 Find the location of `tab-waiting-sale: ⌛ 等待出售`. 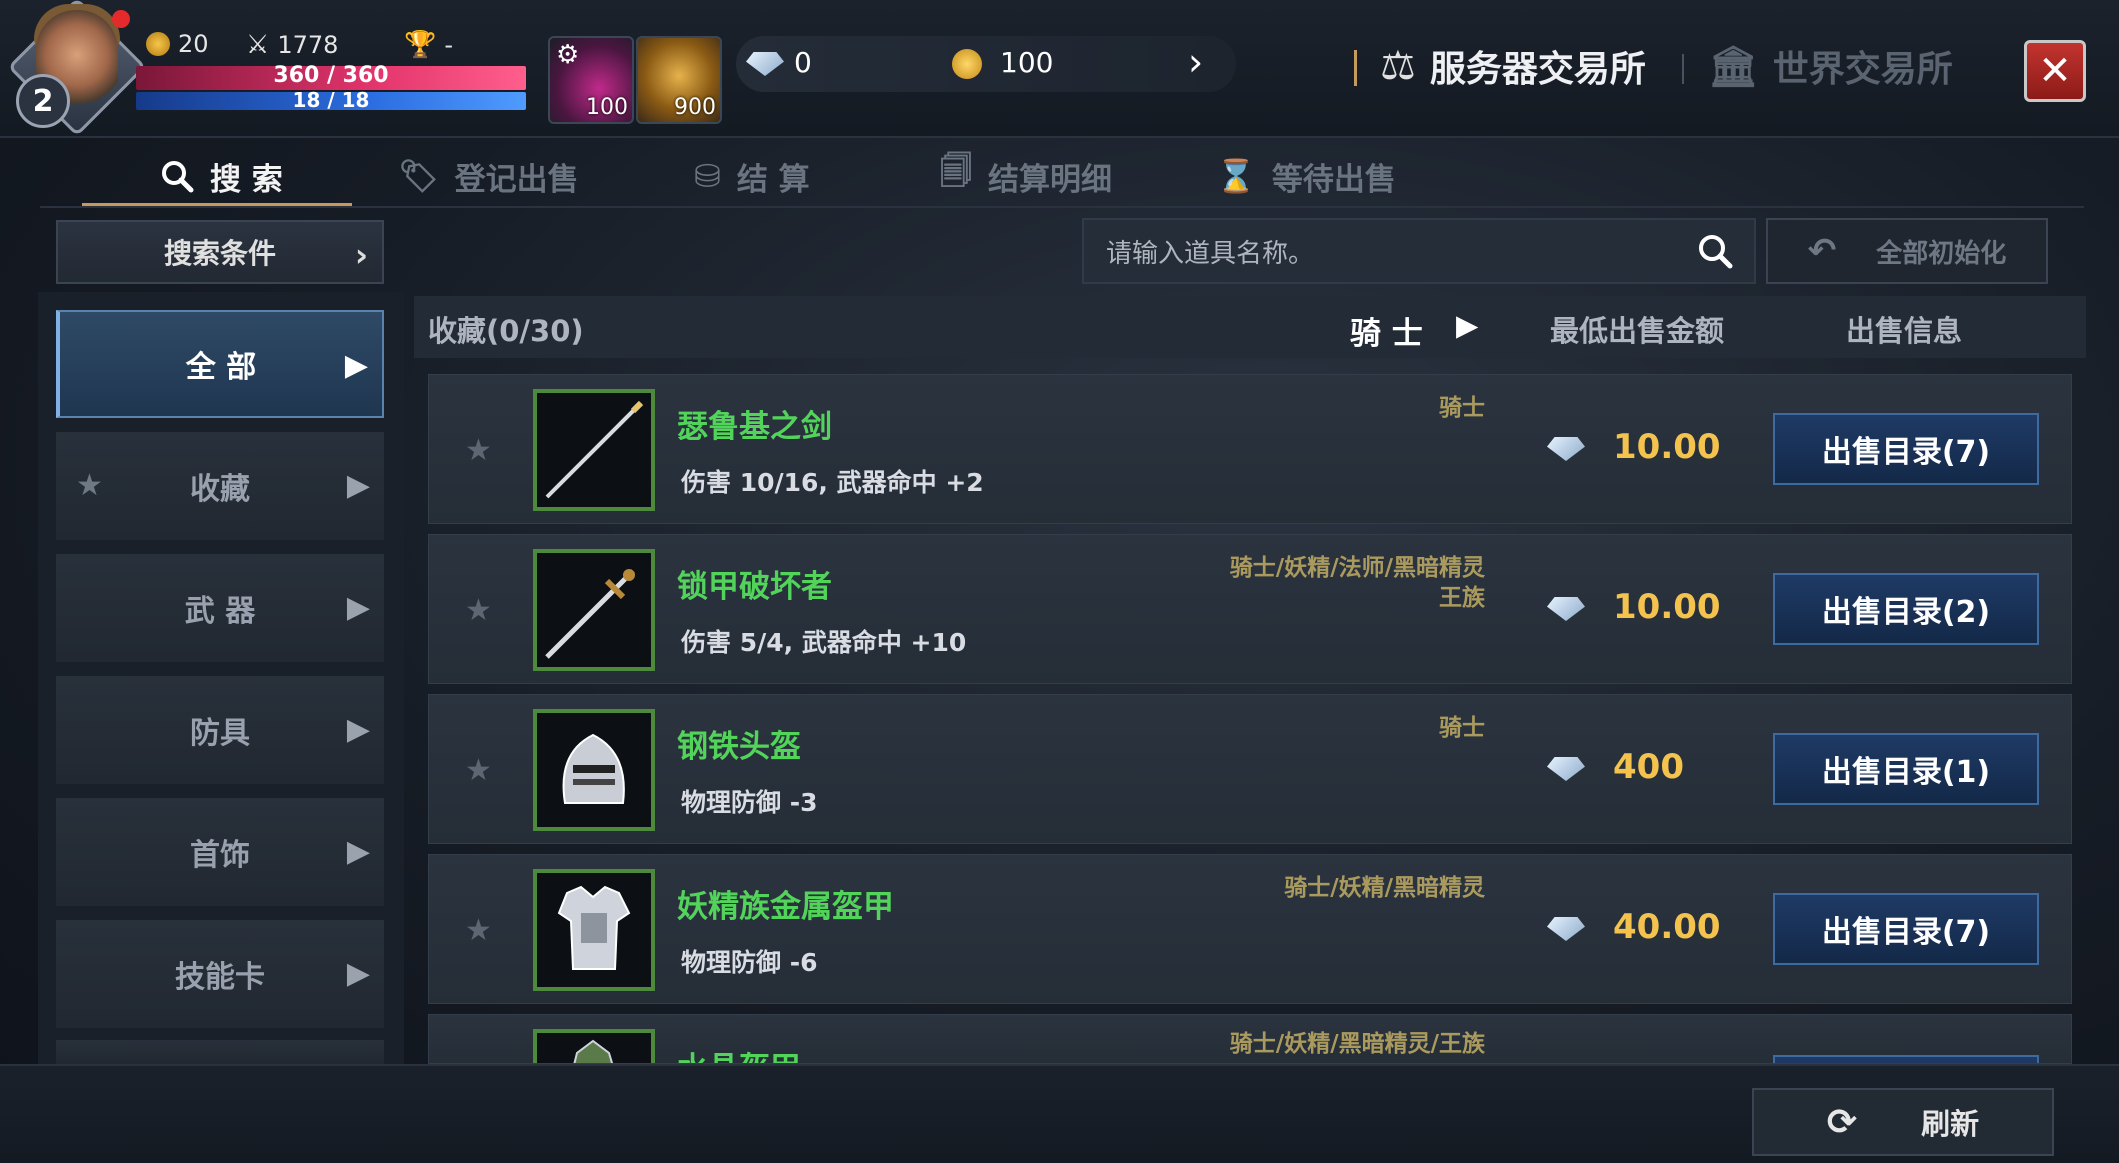

tab-waiting-sale: ⌛ 等待出售 is located at coordinates (1306, 176).